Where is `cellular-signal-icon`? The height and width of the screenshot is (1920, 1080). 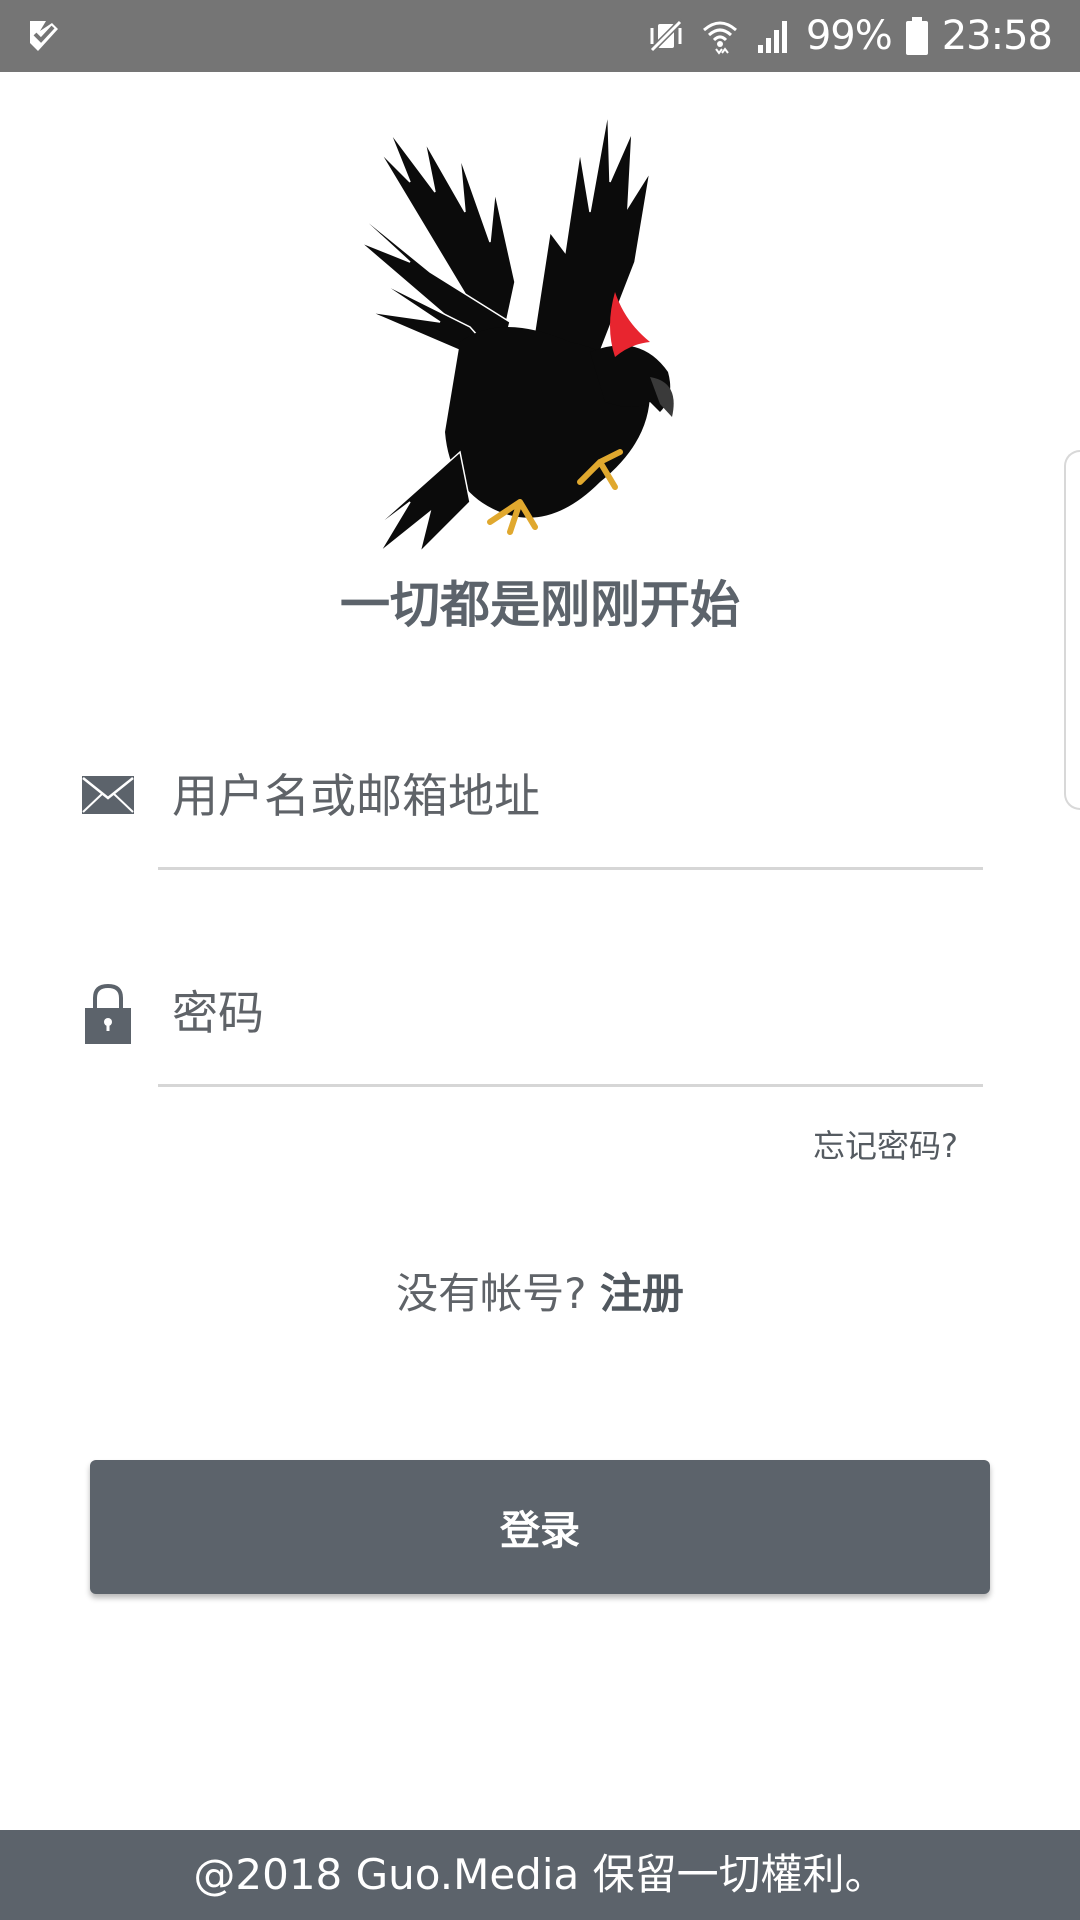
cellular-signal-icon is located at coordinates (772, 37).